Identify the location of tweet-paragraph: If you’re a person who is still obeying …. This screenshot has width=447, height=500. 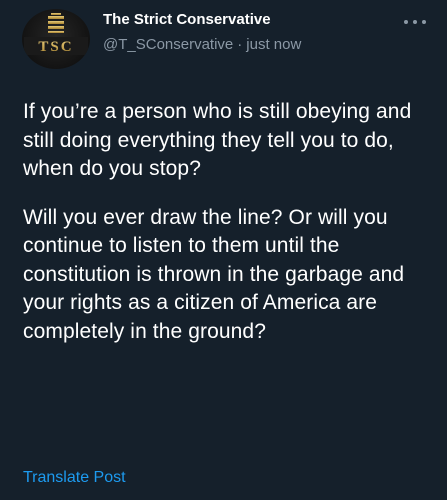
(217, 140).